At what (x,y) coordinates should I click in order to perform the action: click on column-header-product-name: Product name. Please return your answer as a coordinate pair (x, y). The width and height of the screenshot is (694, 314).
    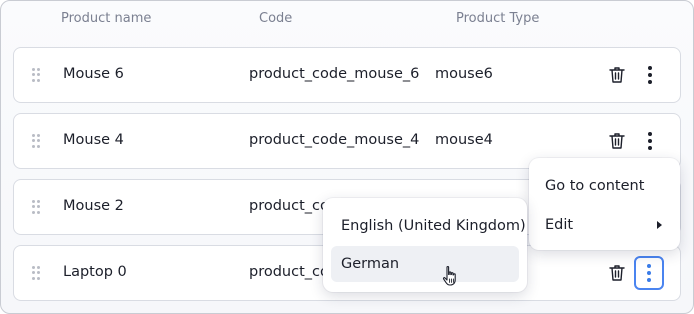
    Looking at the image, I should click on (106, 18).